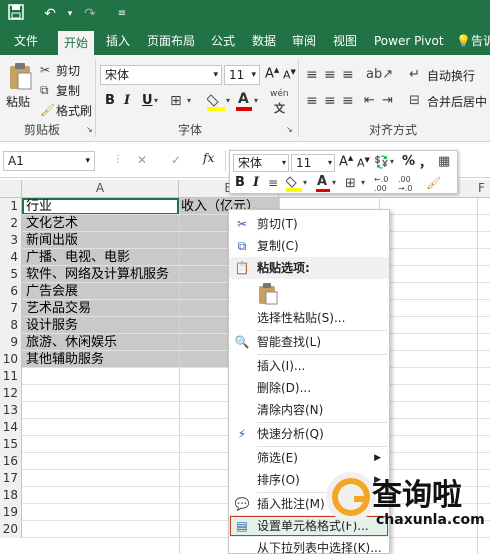 Image resolution: width=490 pixels, height=554 pixels. I want to click on mini-decrease-decimal-icon: .00 →.0, so click(405, 184).